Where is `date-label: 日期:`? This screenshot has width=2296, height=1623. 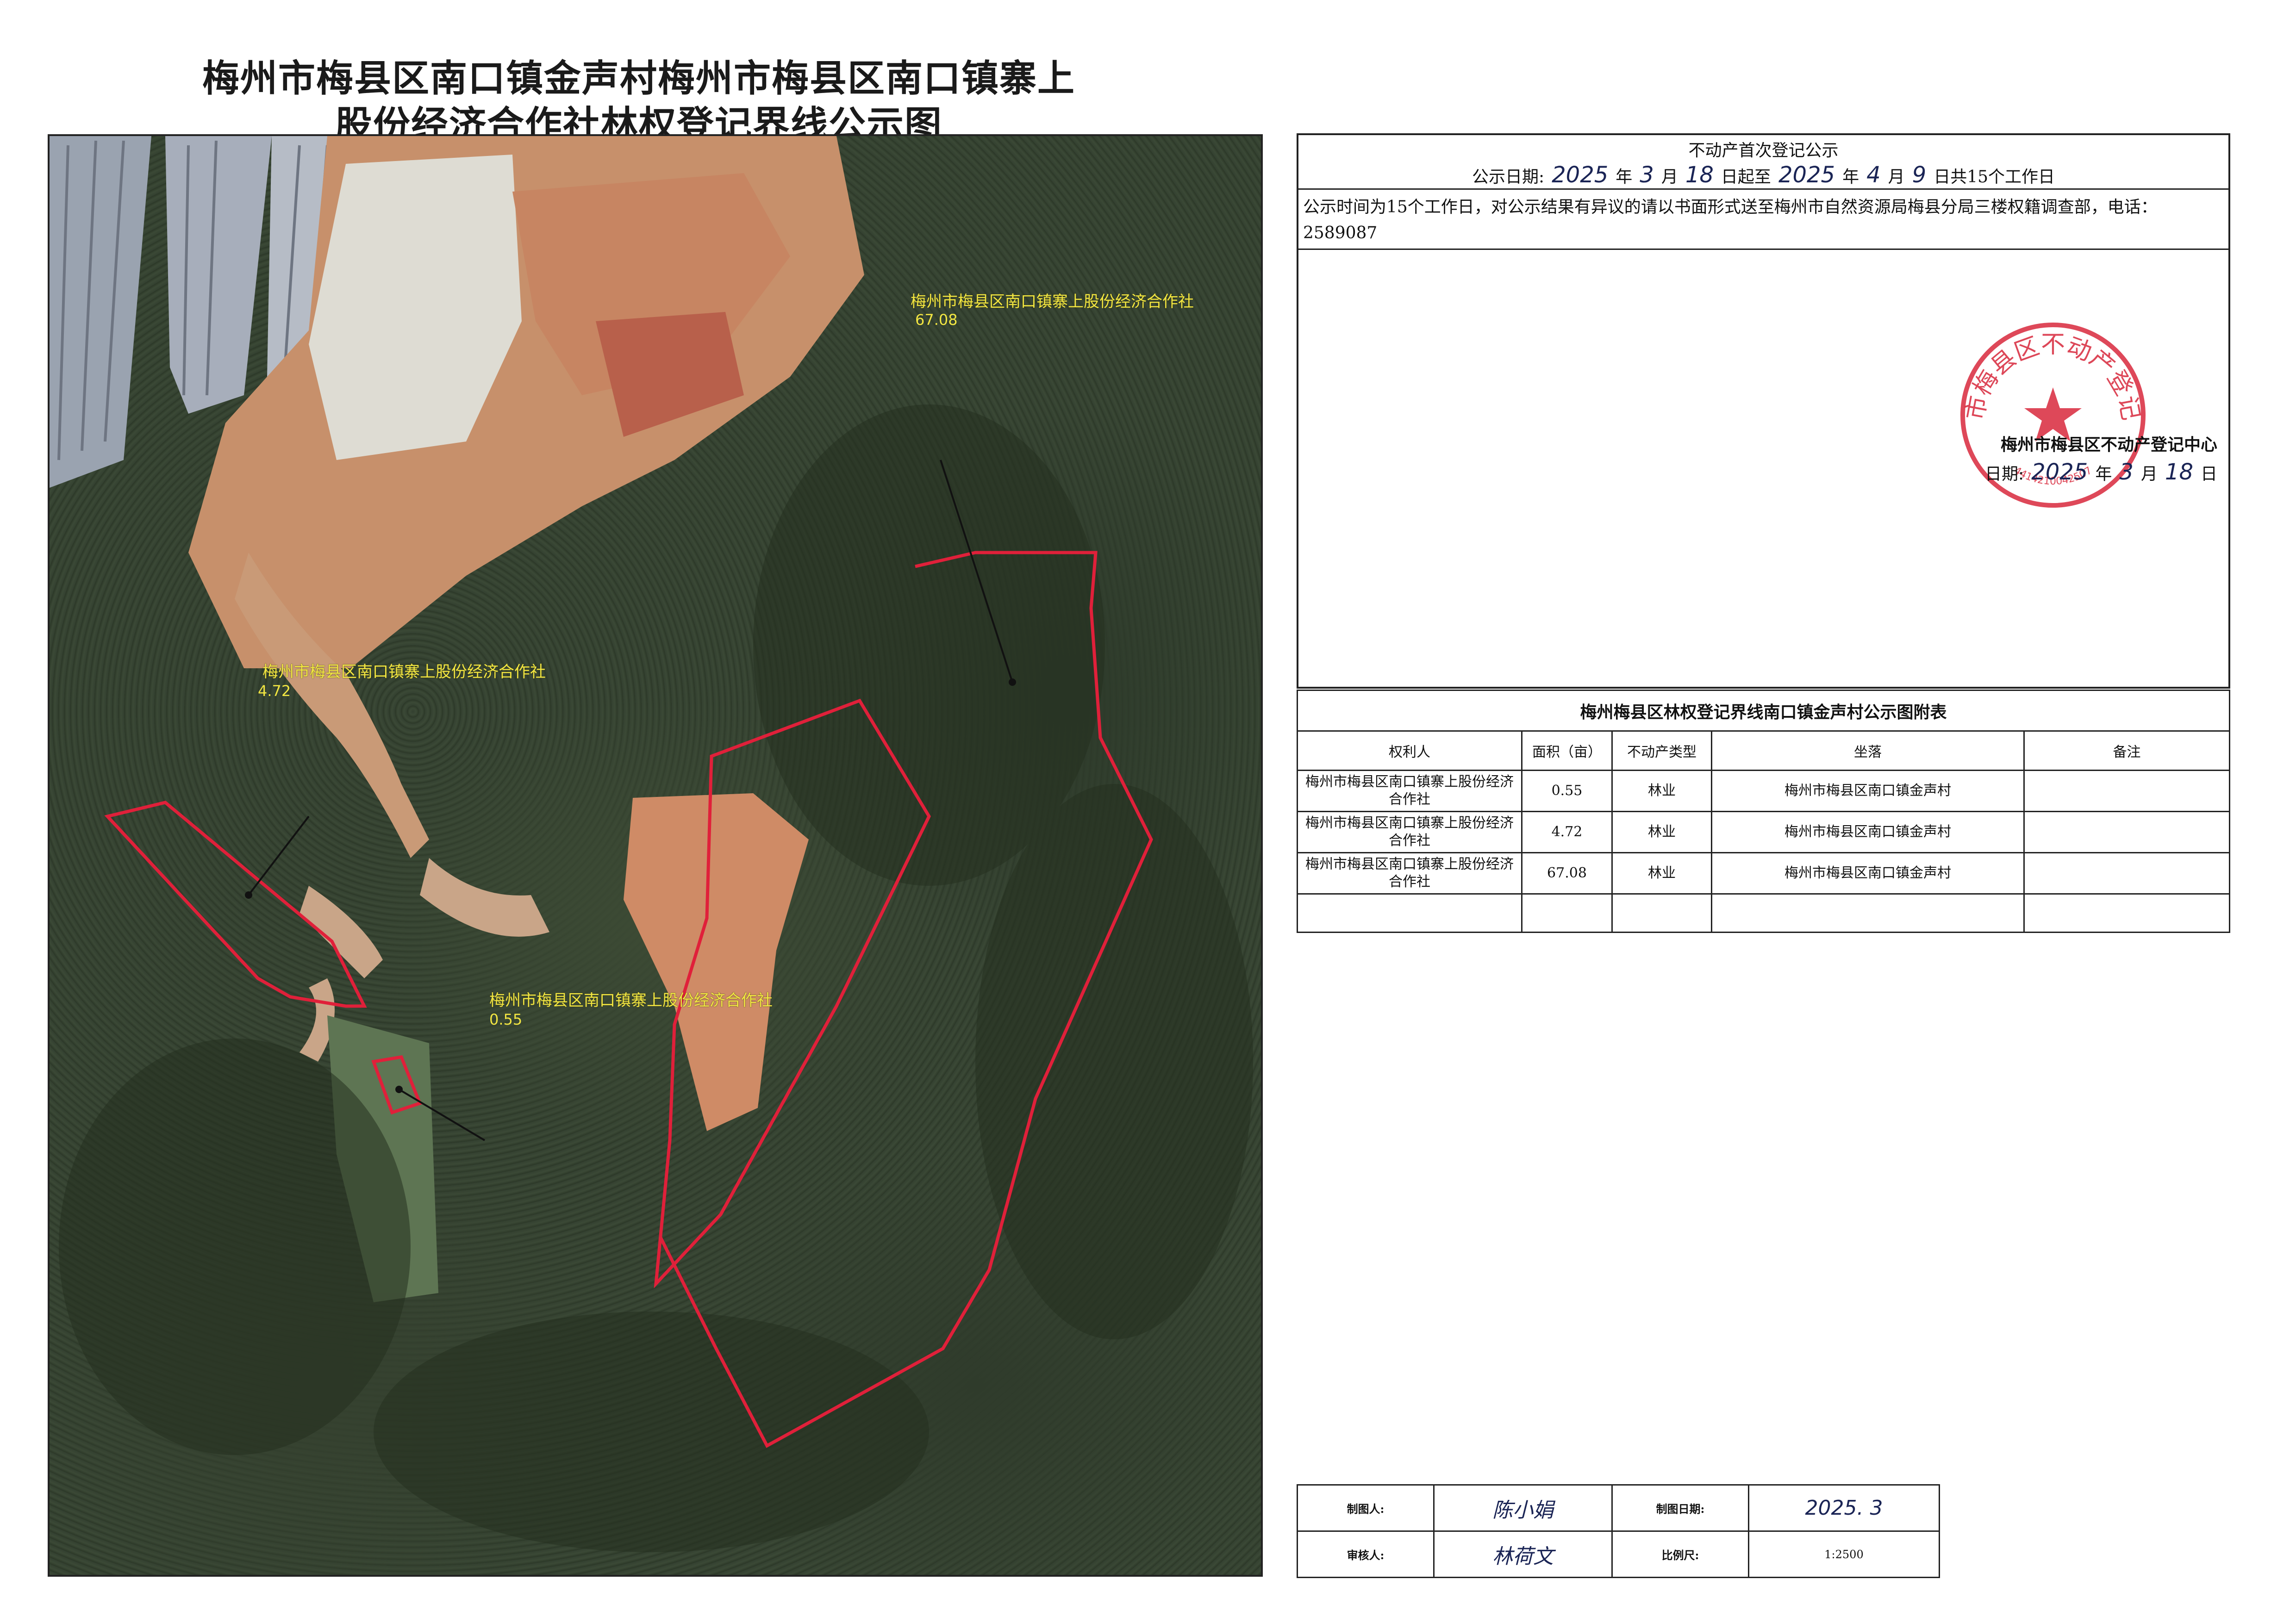
date-label: 日期: is located at coordinates (2004, 474).